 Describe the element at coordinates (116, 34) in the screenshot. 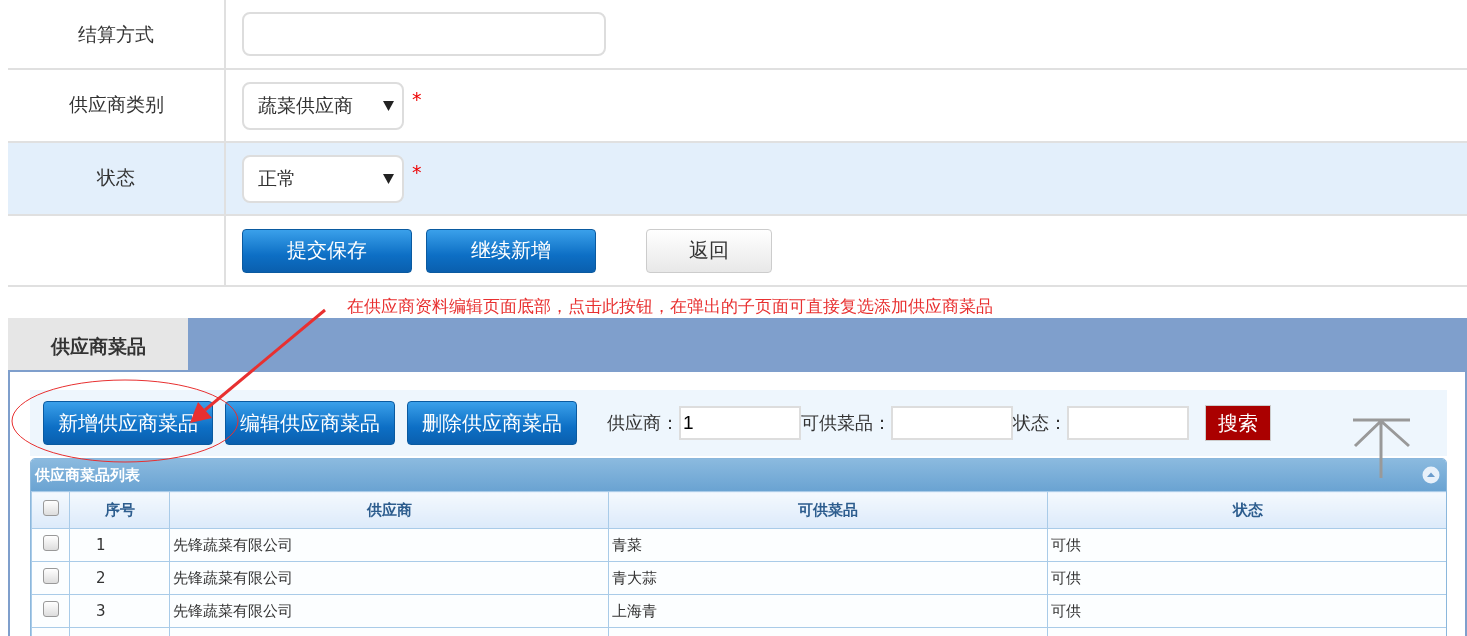

I see `field-label: 结算方式` at that location.